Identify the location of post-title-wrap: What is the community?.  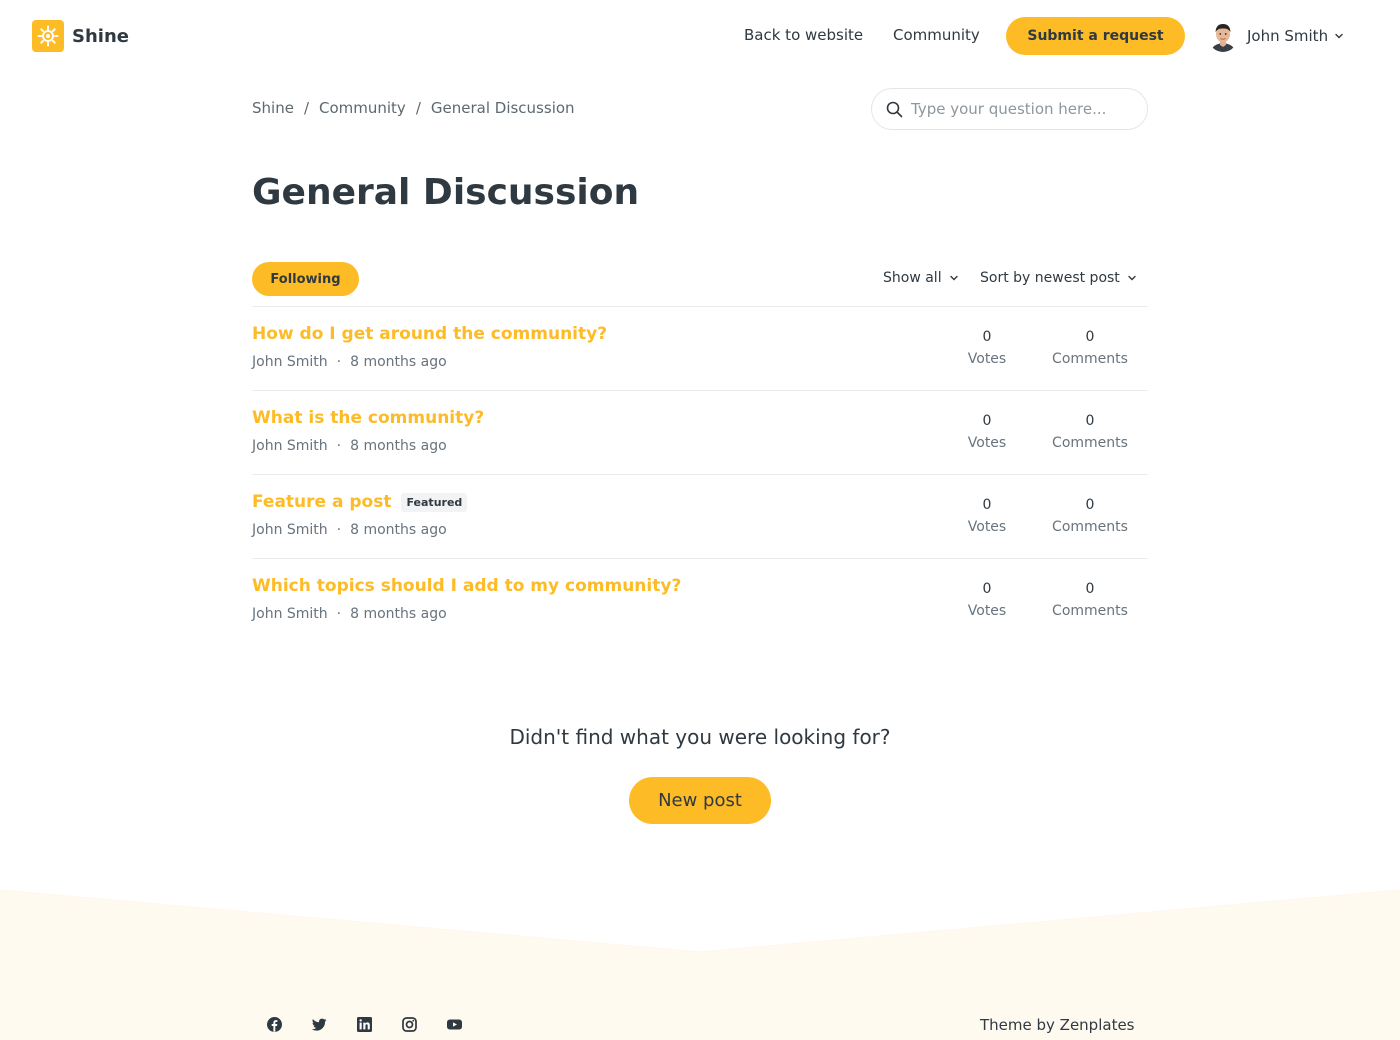
(368, 418).